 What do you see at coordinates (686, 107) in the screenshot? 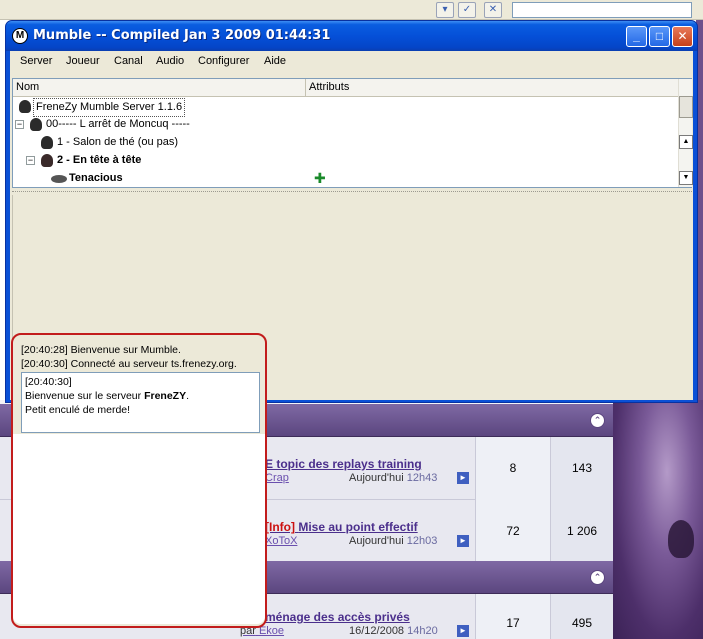
I see `scroll-thumb` at bounding box center [686, 107].